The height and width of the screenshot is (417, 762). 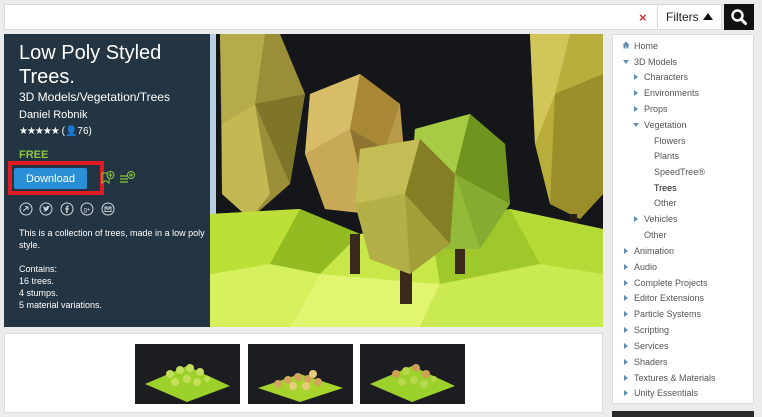 What do you see at coordinates (656, 62) in the screenshot?
I see `tree-item-label: 3D Models` at bounding box center [656, 62].